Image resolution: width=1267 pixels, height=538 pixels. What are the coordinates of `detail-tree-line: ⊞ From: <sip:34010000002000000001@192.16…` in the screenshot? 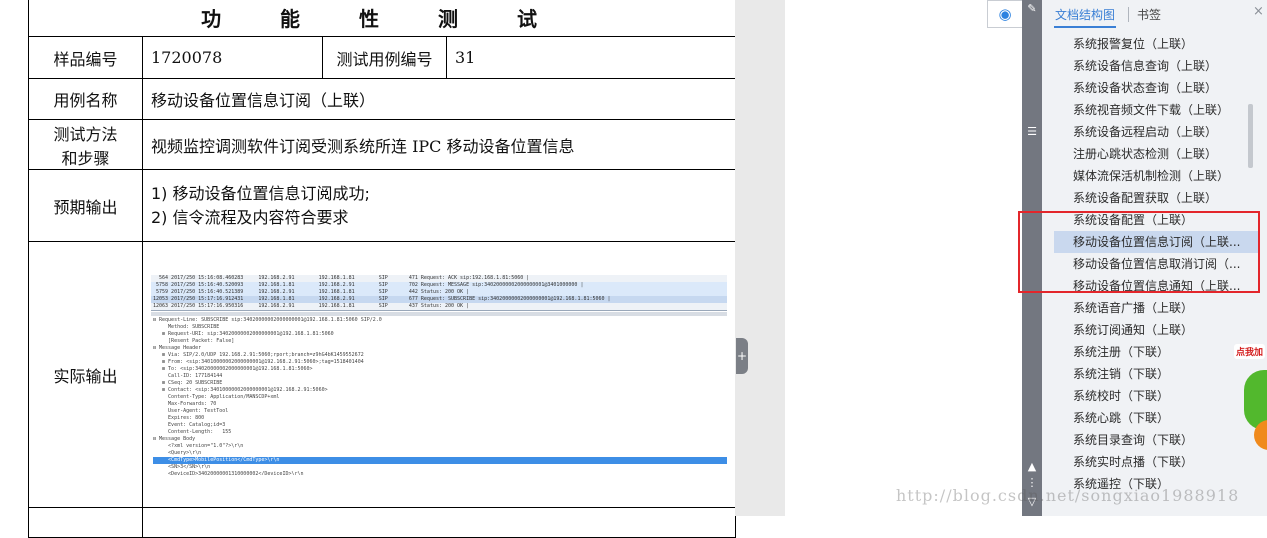 It's located at (440, 362).